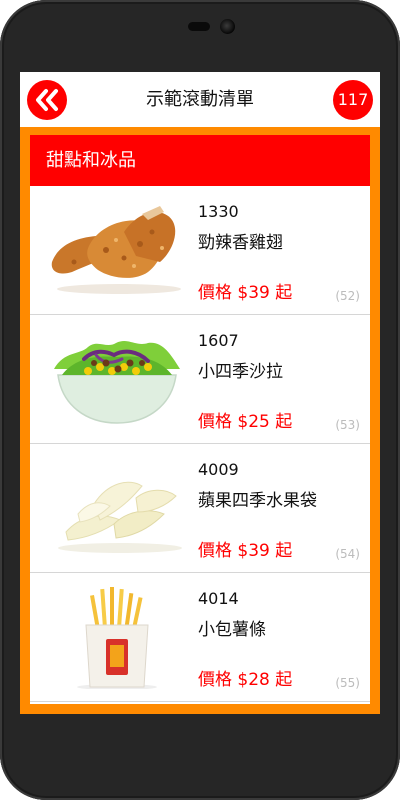  Describe the element at coordinates (120, 517) in the screenshot. I see `apple-slices-icon` at that location.